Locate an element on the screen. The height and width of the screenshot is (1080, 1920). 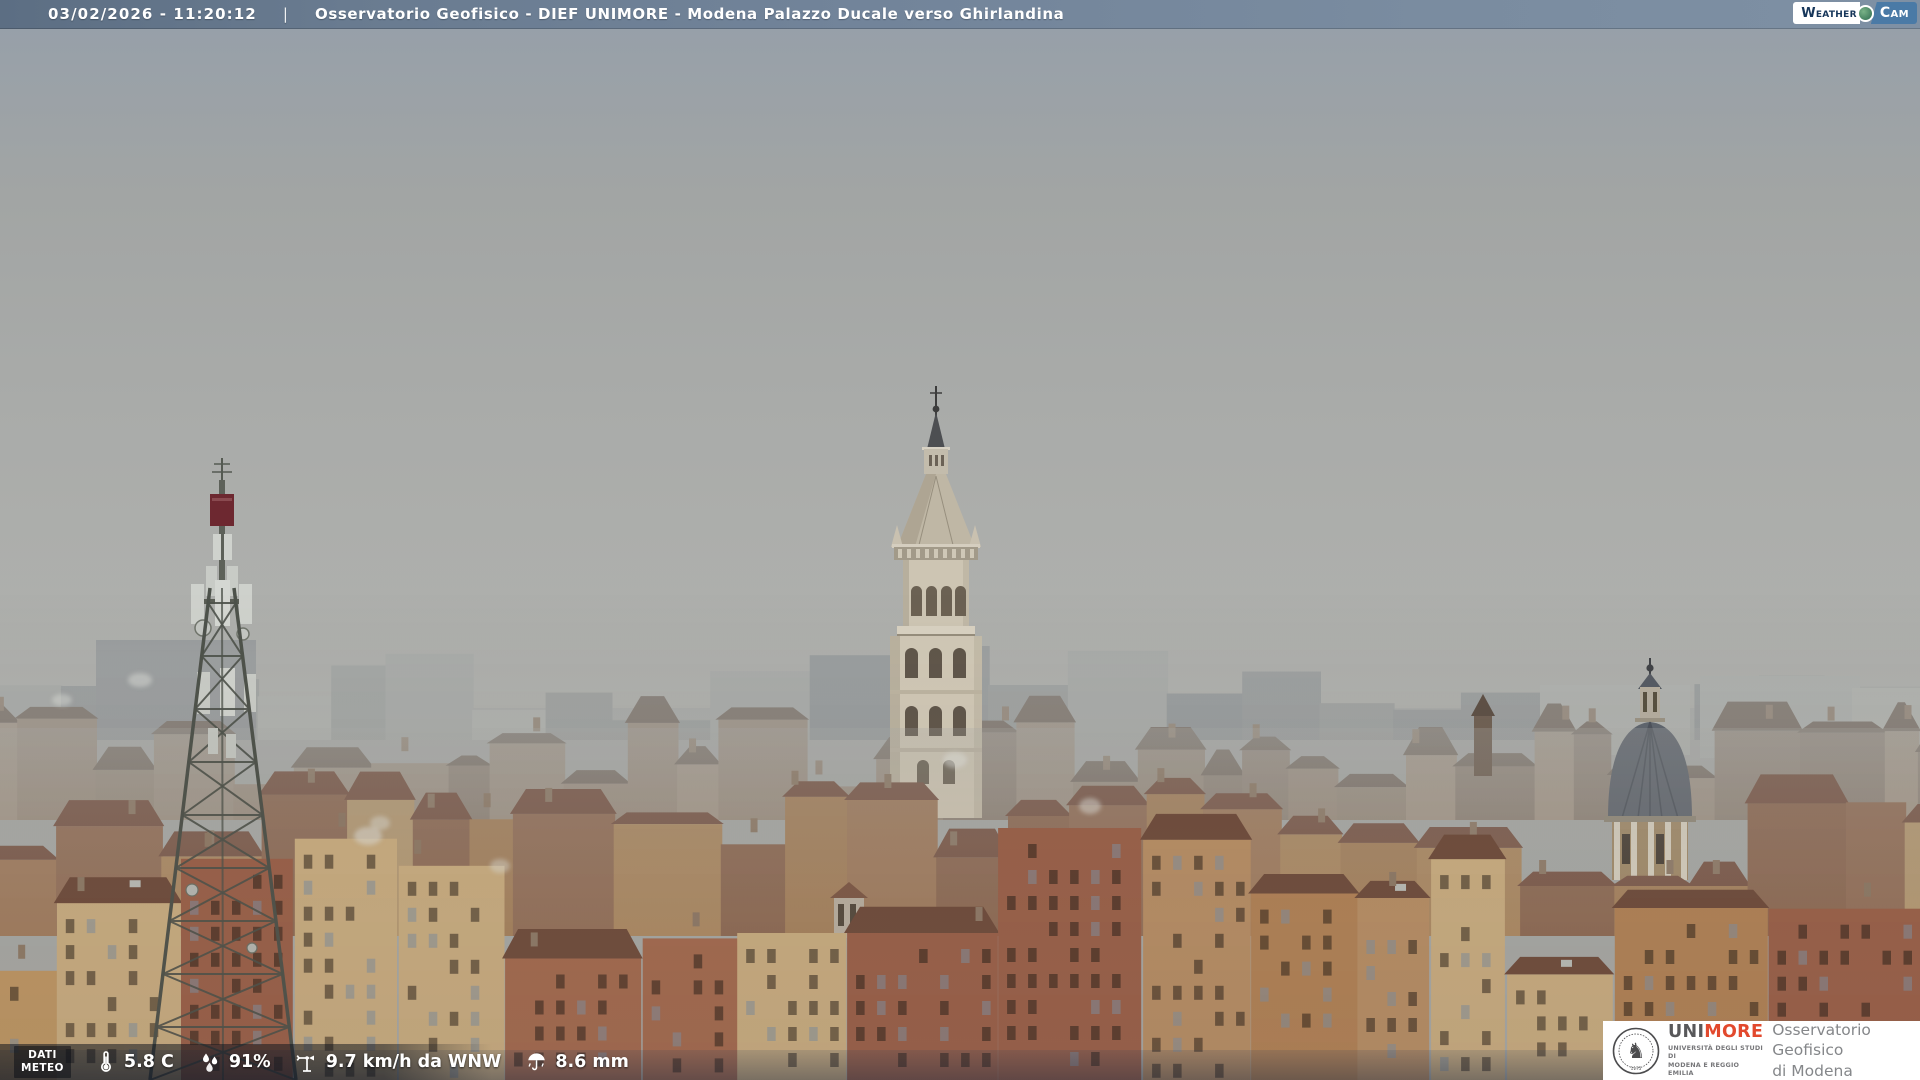
svg-text: 1175 is located at coordinates (1636, 1068).